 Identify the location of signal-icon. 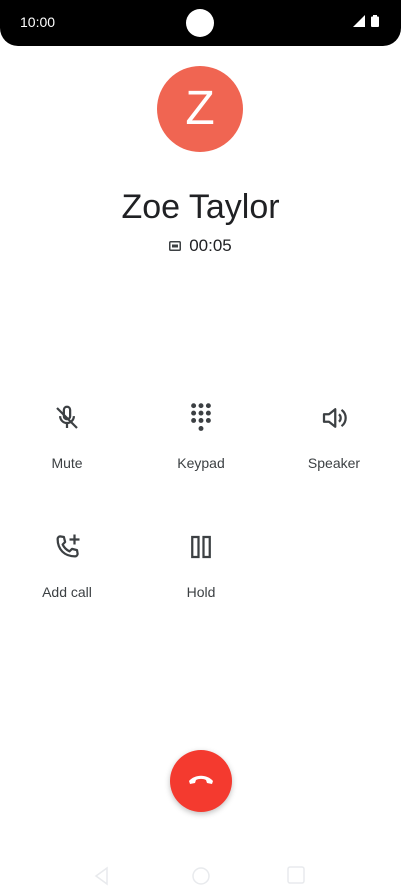
(359, 21).